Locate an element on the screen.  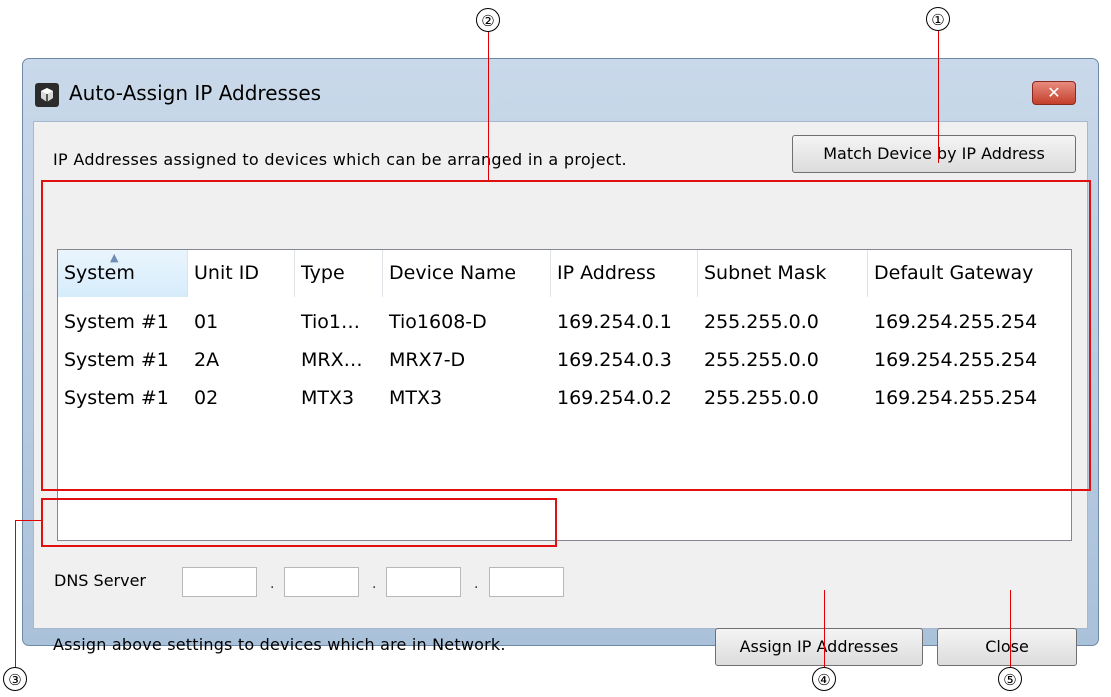
callout-4-leader is located at coordinates (824, 628).